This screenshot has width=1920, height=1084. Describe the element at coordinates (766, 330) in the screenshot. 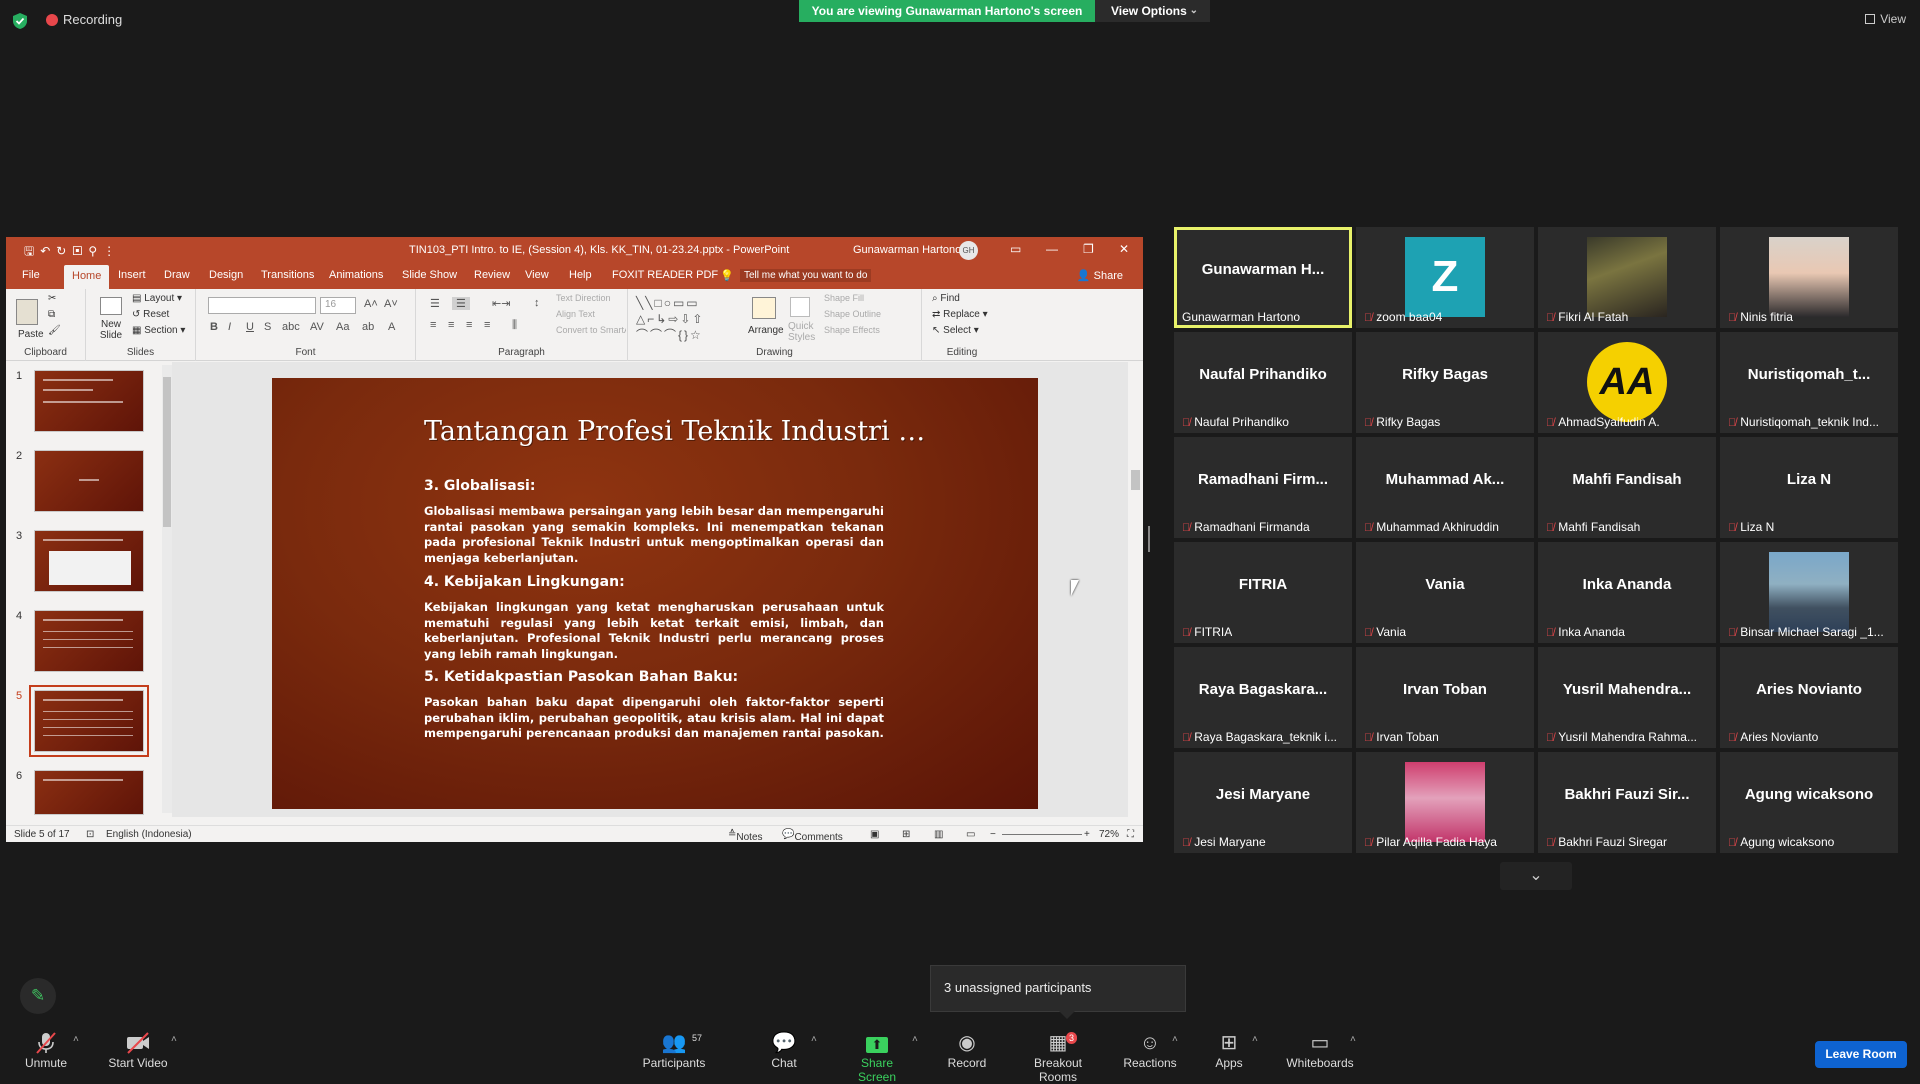

I see `arrange-label: Arrange` at that location.